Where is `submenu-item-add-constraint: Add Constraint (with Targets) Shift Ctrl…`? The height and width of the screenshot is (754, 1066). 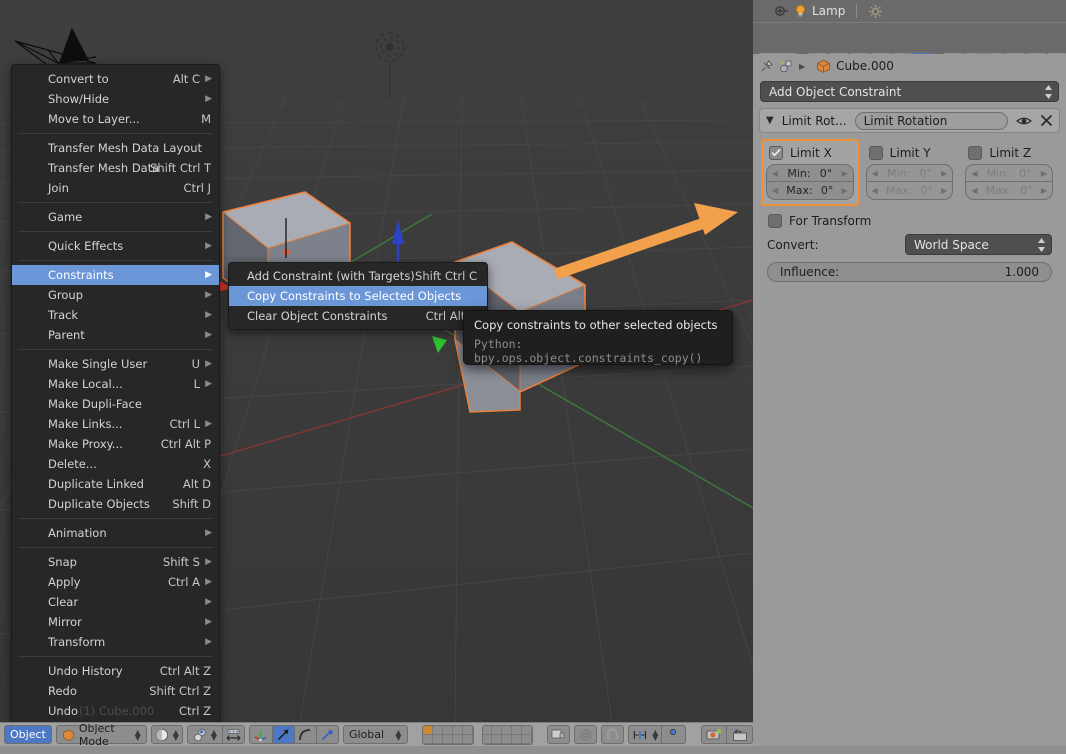 submenu-item-add-constraint: Add Constraint (with Targets) Shift Ctrl… is located at coordinates (358, 276).